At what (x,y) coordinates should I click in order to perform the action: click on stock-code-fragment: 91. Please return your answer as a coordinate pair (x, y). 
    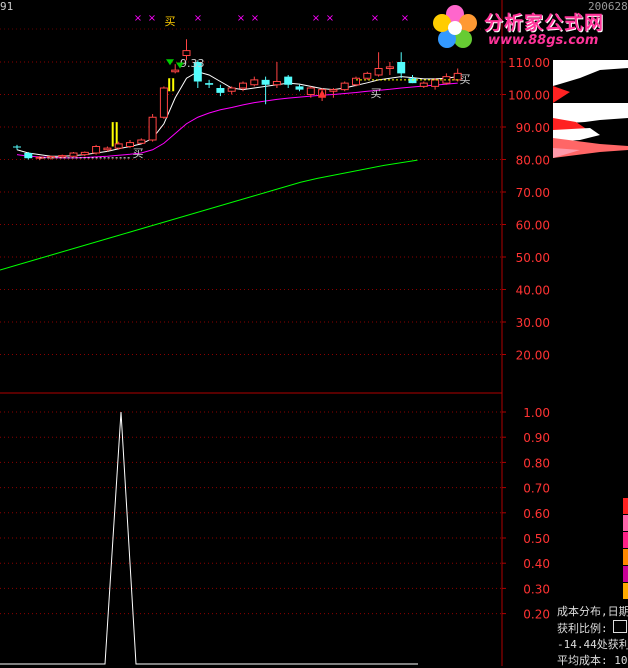
    Looking at the image, I should click on (7, 6).